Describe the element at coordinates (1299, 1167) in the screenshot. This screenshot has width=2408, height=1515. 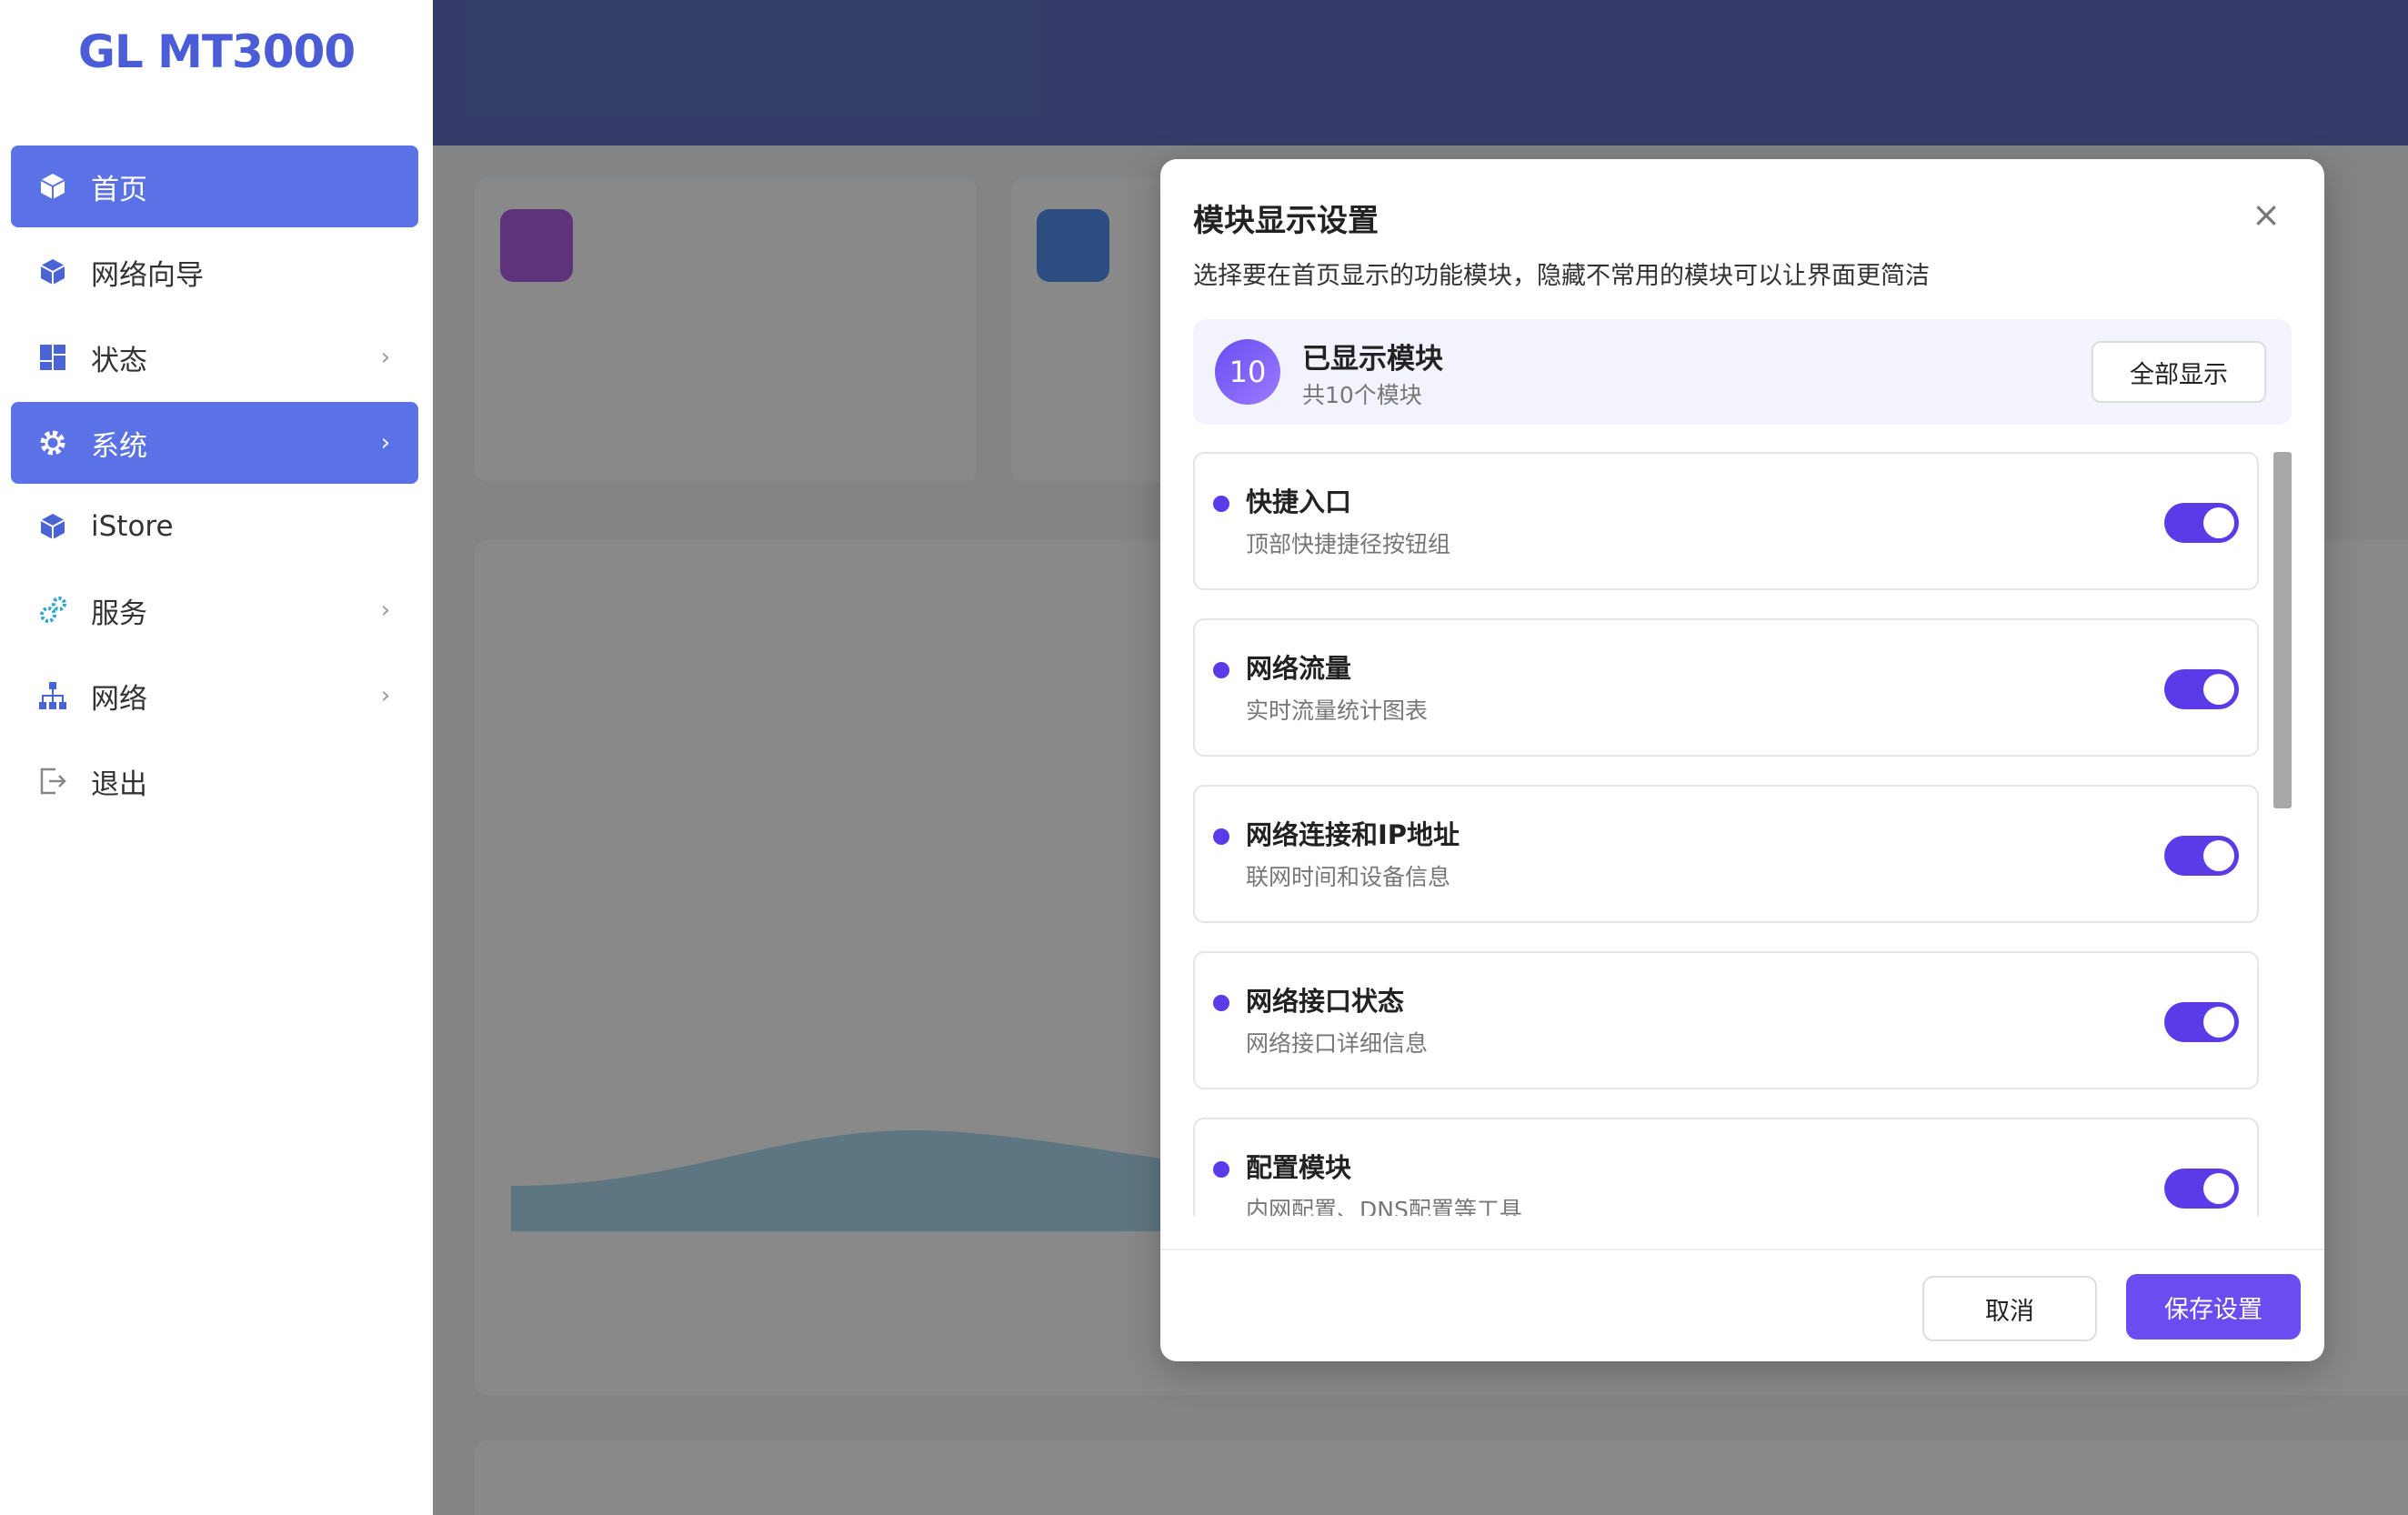
I see `module-title: 配置模块` at that location.